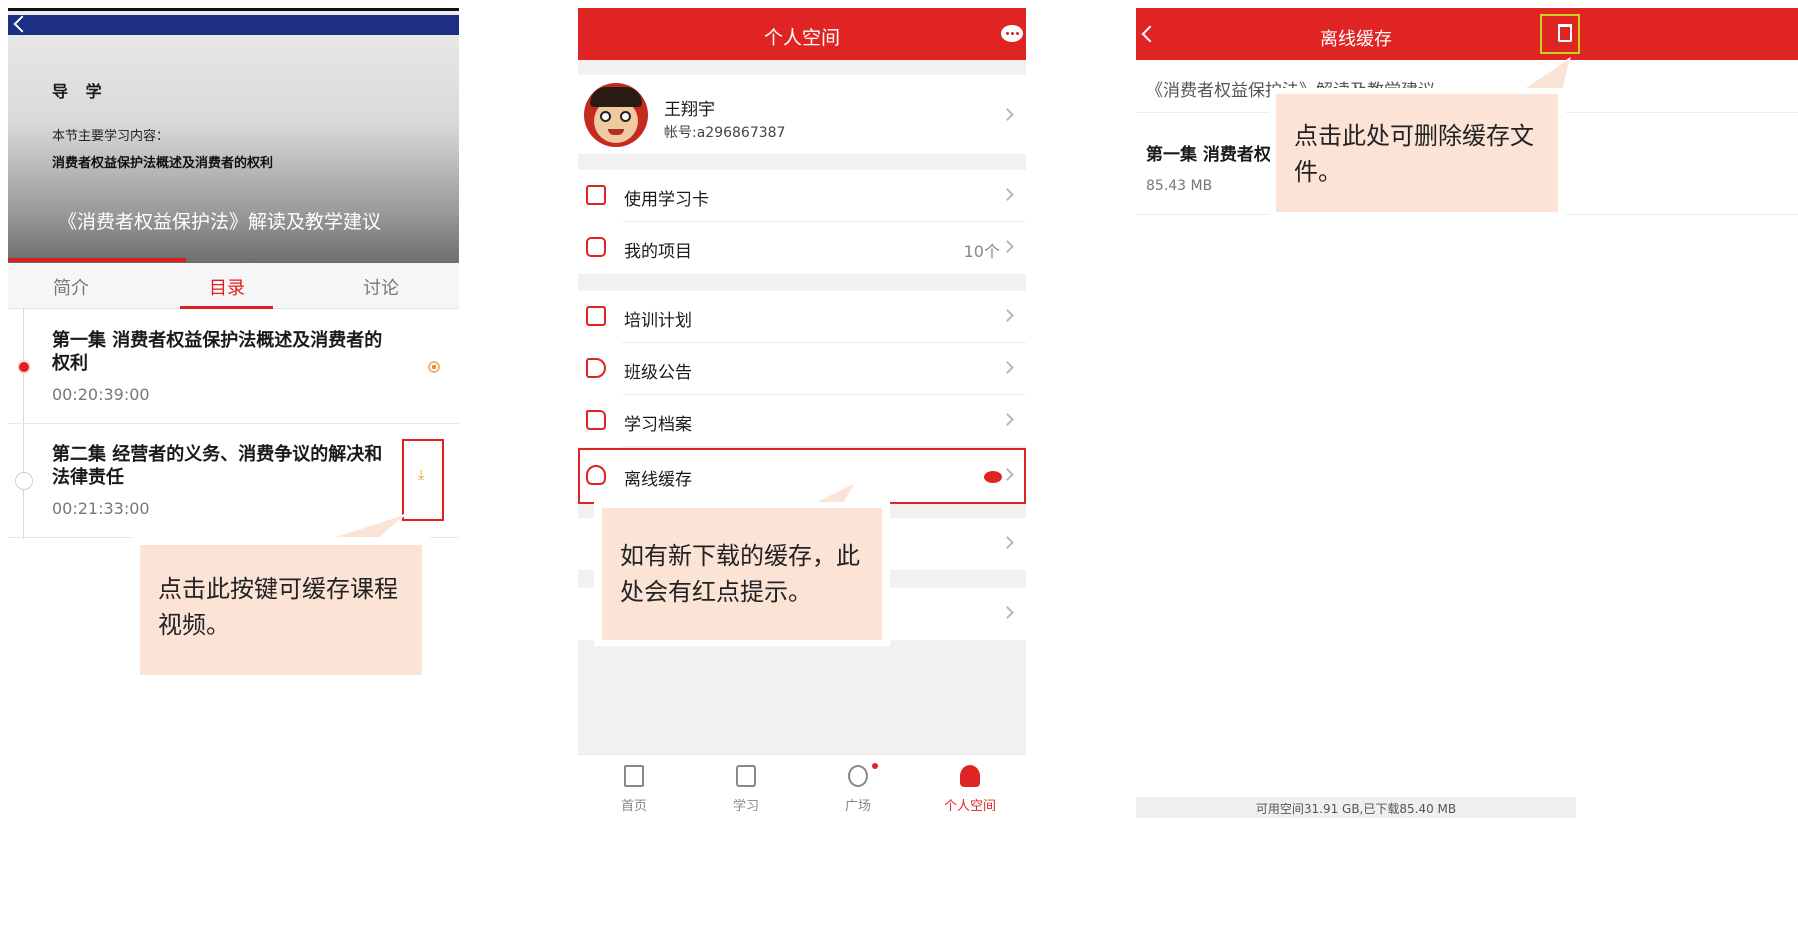  I want to click on profile-card: 王翔宇 帐号:a296867387, so click(802, 114).